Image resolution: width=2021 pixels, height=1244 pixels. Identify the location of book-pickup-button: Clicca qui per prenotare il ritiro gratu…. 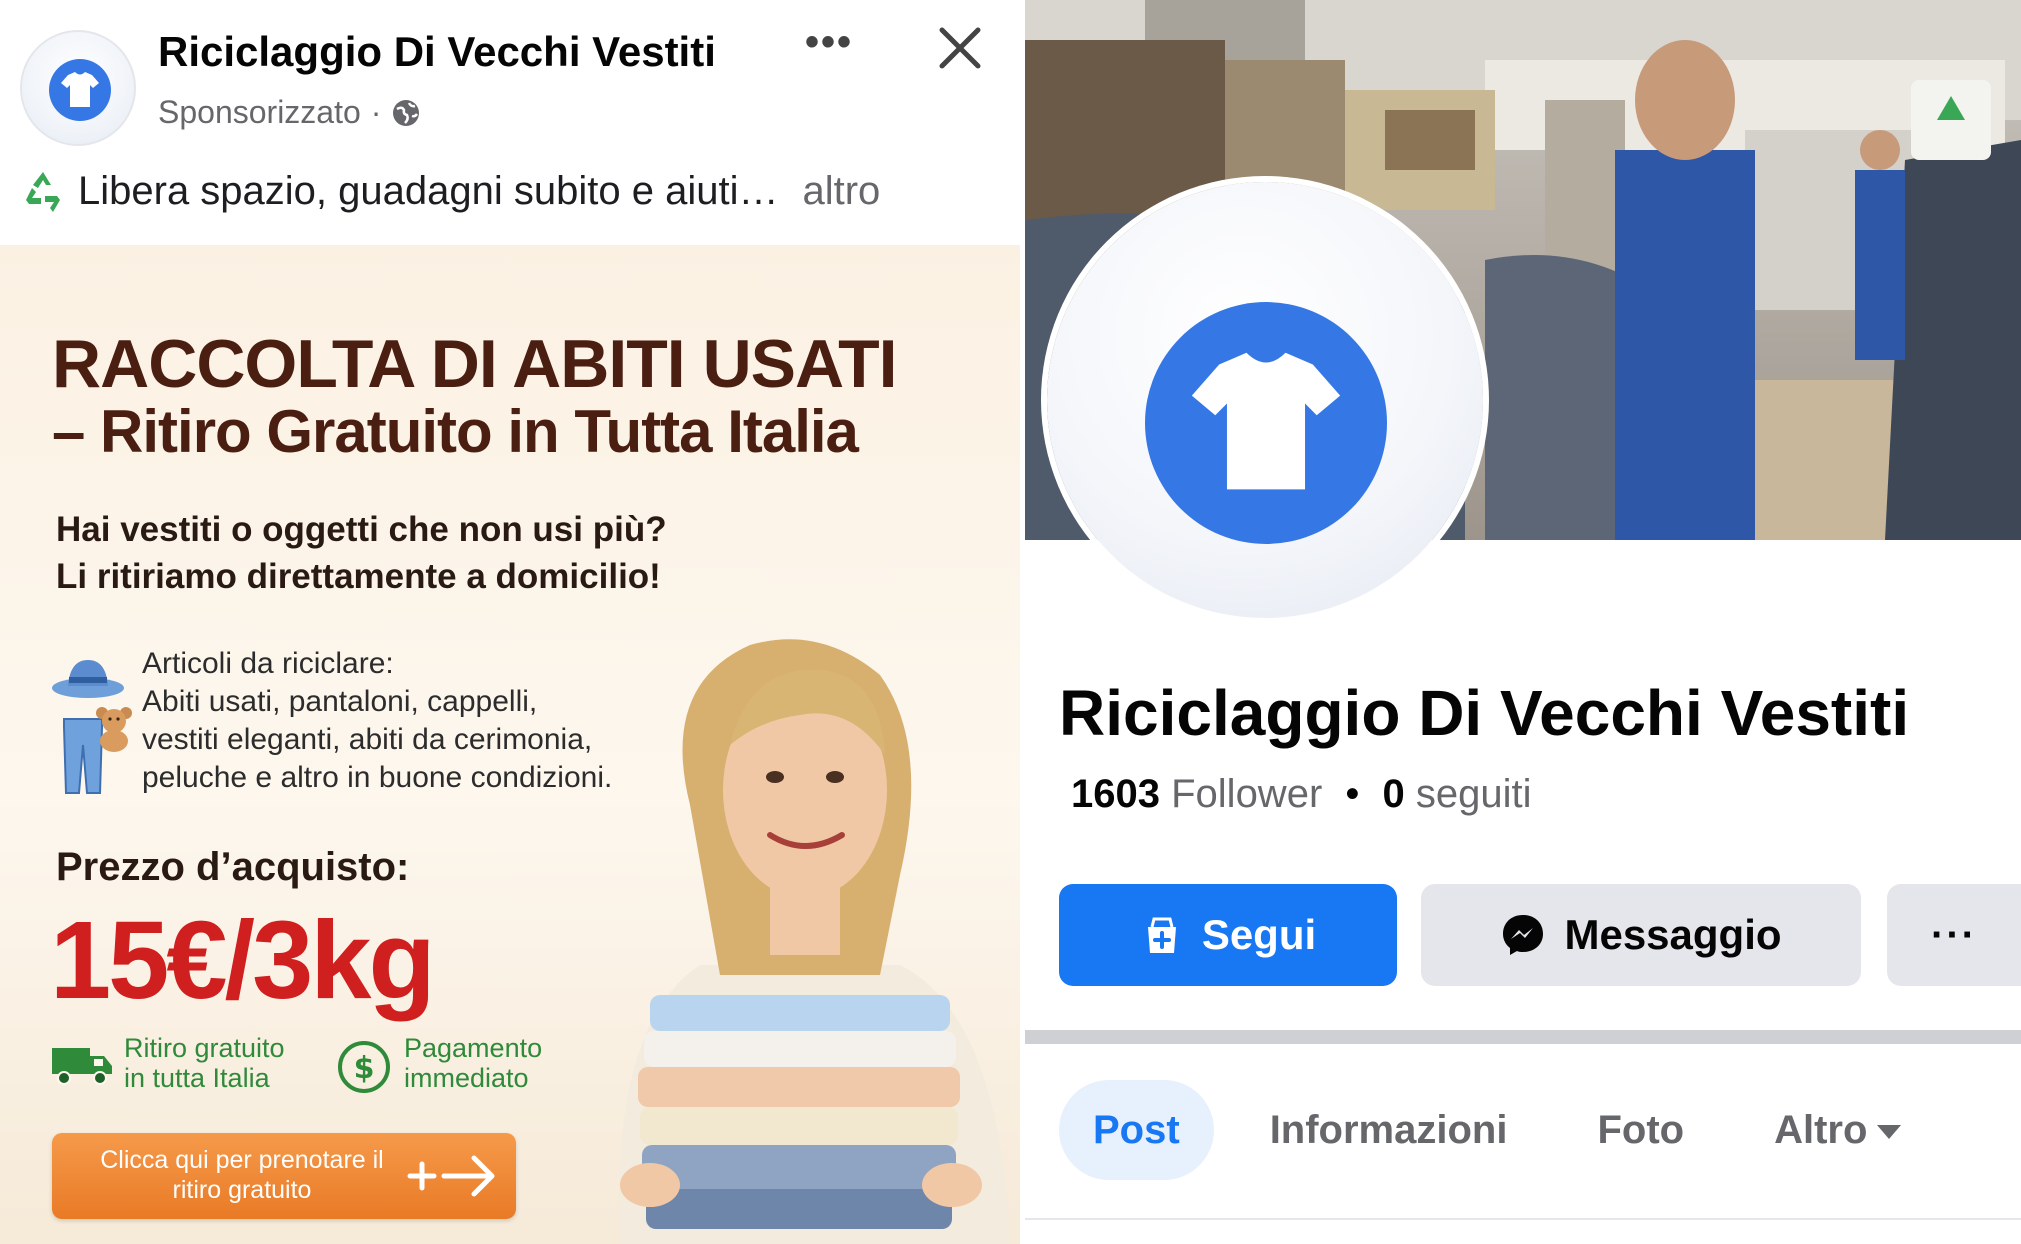
(284, 1176).